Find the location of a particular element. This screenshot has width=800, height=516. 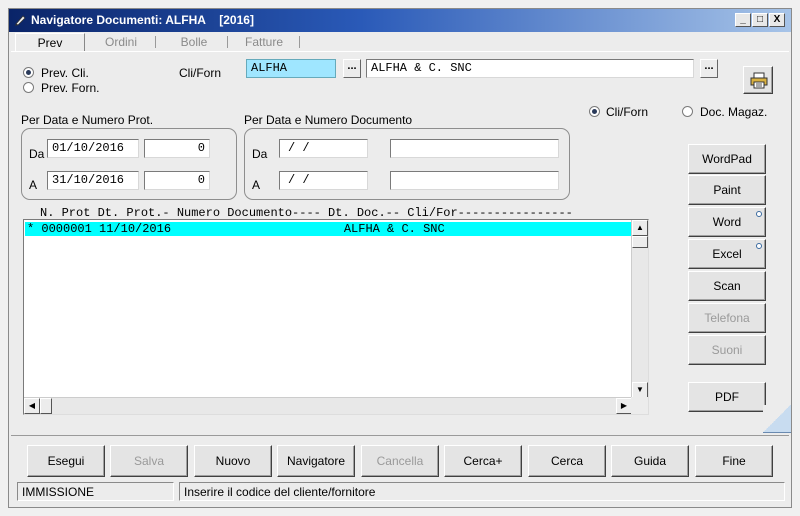

salva-label: Salva is located at coordinates (149, 461).